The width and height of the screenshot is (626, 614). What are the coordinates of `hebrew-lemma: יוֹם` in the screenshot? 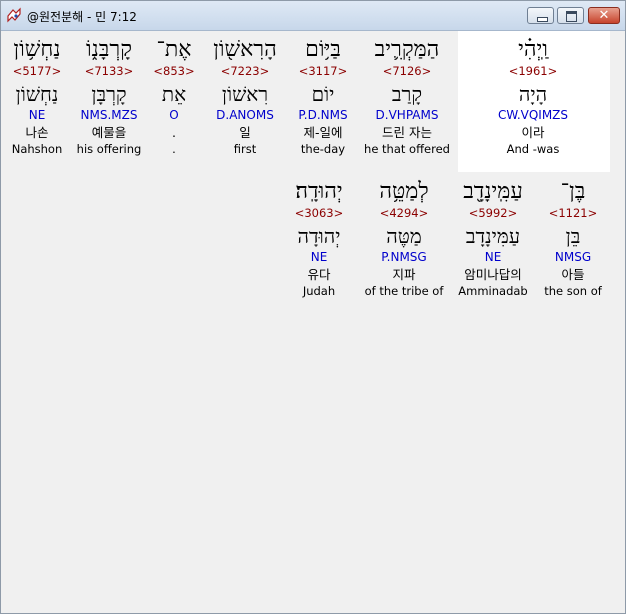 It's located at (323, 94).